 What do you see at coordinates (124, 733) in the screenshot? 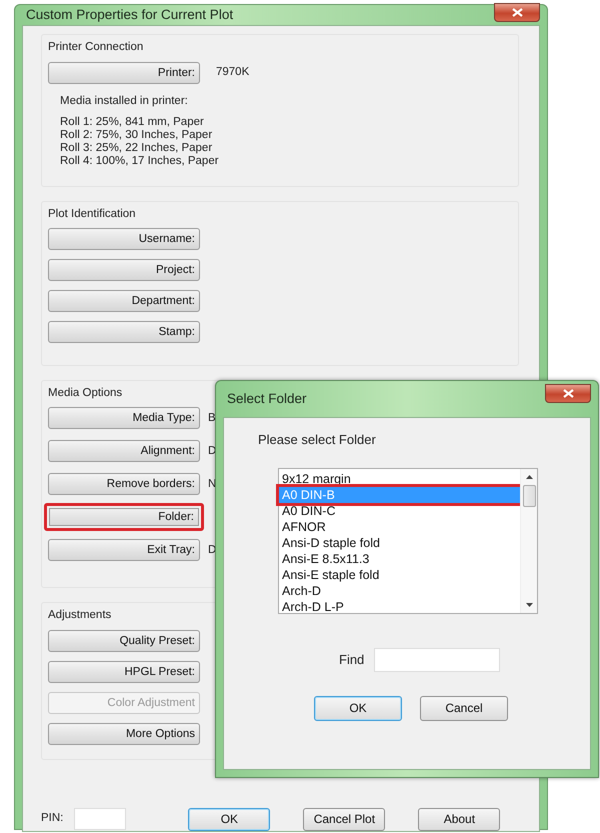
I see `adjustment-button: More Options` at bounding box center [124, 733].